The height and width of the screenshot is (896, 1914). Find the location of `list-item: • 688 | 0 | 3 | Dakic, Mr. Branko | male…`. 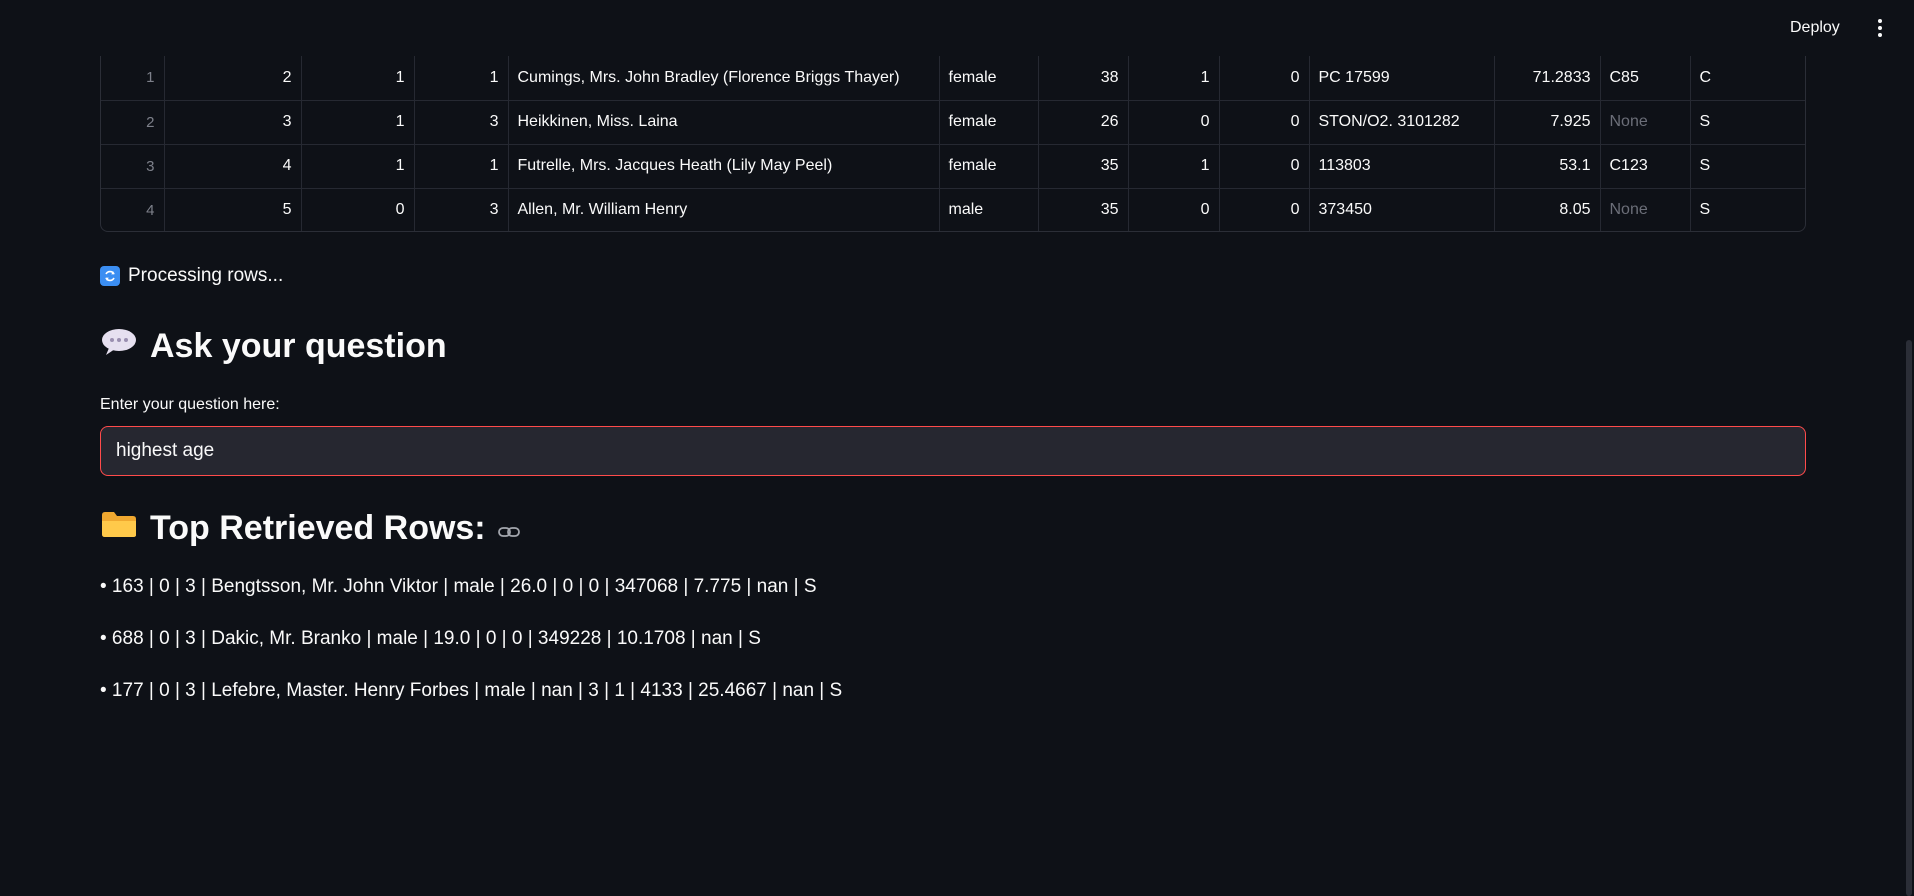

list-item: • 688 | 0 | 3 | Dakic, Mr. Branko | male… is located at coordinates (430, 638).